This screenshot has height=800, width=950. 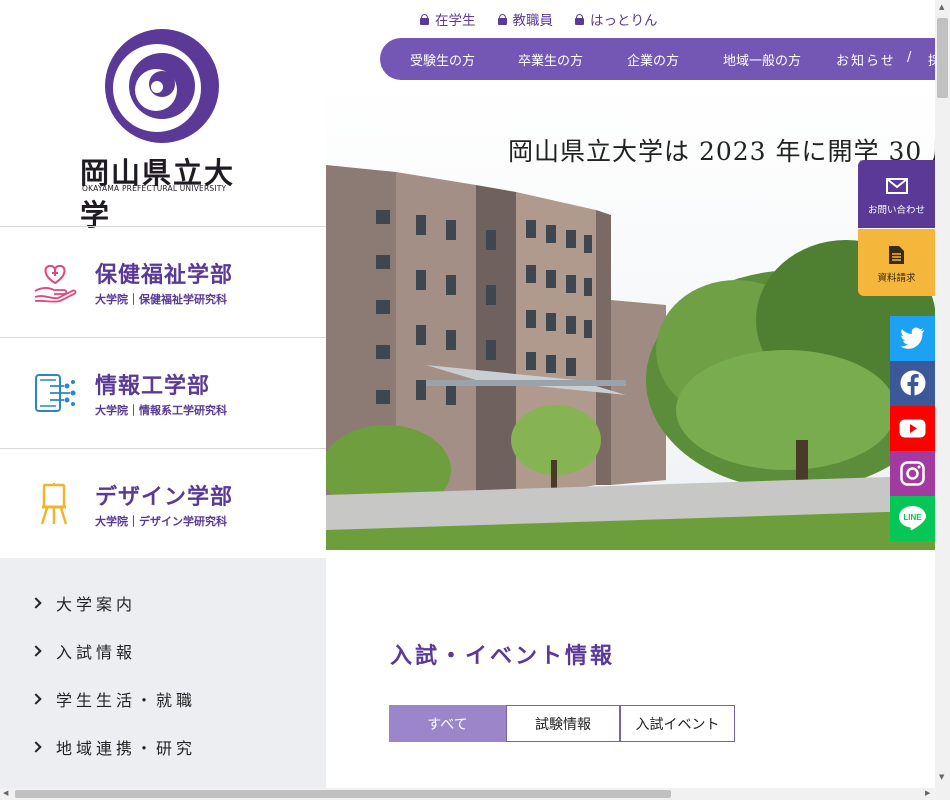 I want to click on faculty-health-welfare: 保健福祉学部 大学院｜保健福祉学研究科, so click(x=163, y=281).